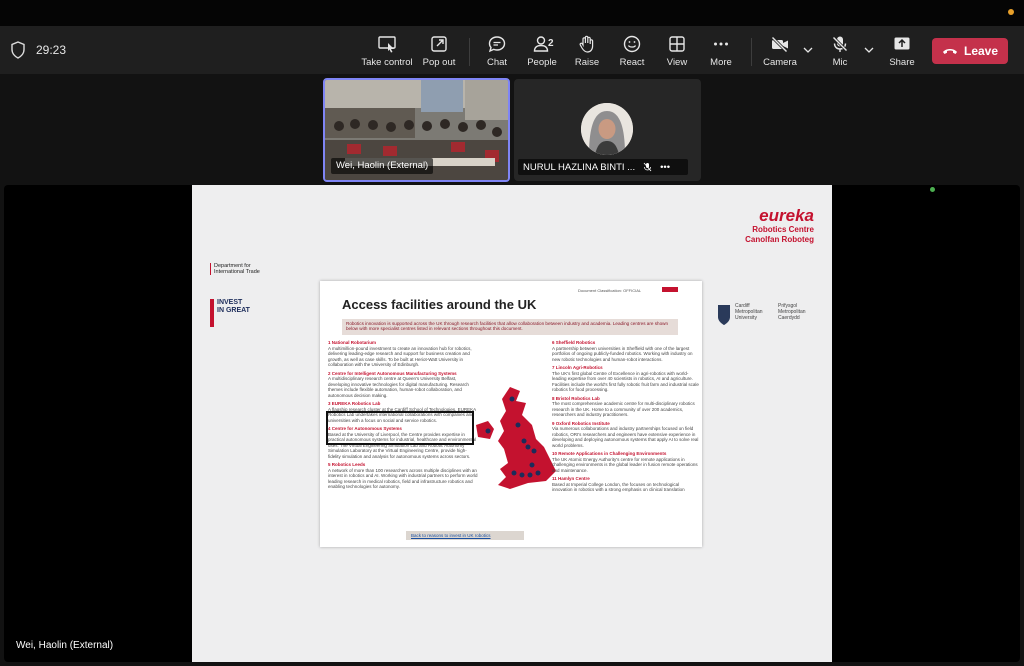  I want to click on mic-options-chevron-icon, so click(869, 50).